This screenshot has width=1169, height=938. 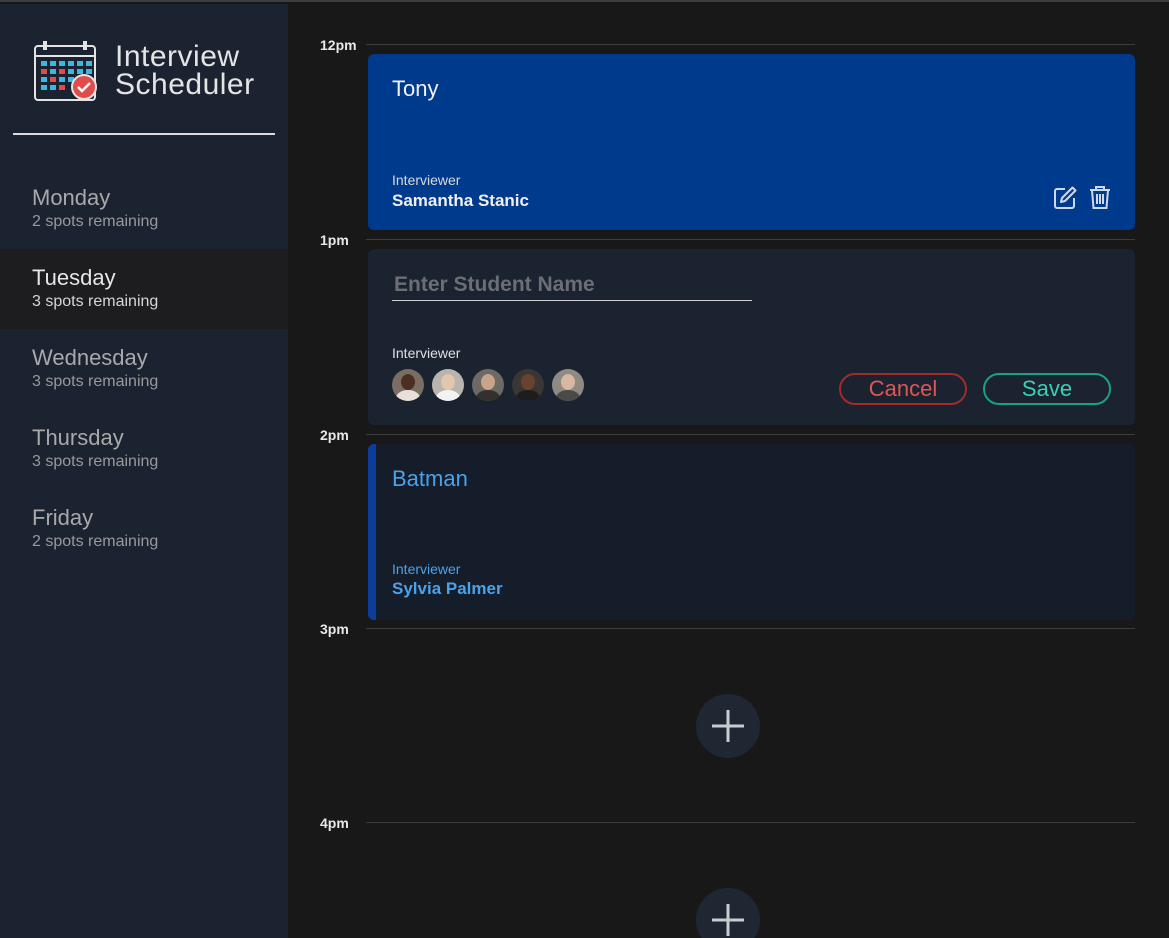 I want to click on card-actions, so click(x=1083, y=197).